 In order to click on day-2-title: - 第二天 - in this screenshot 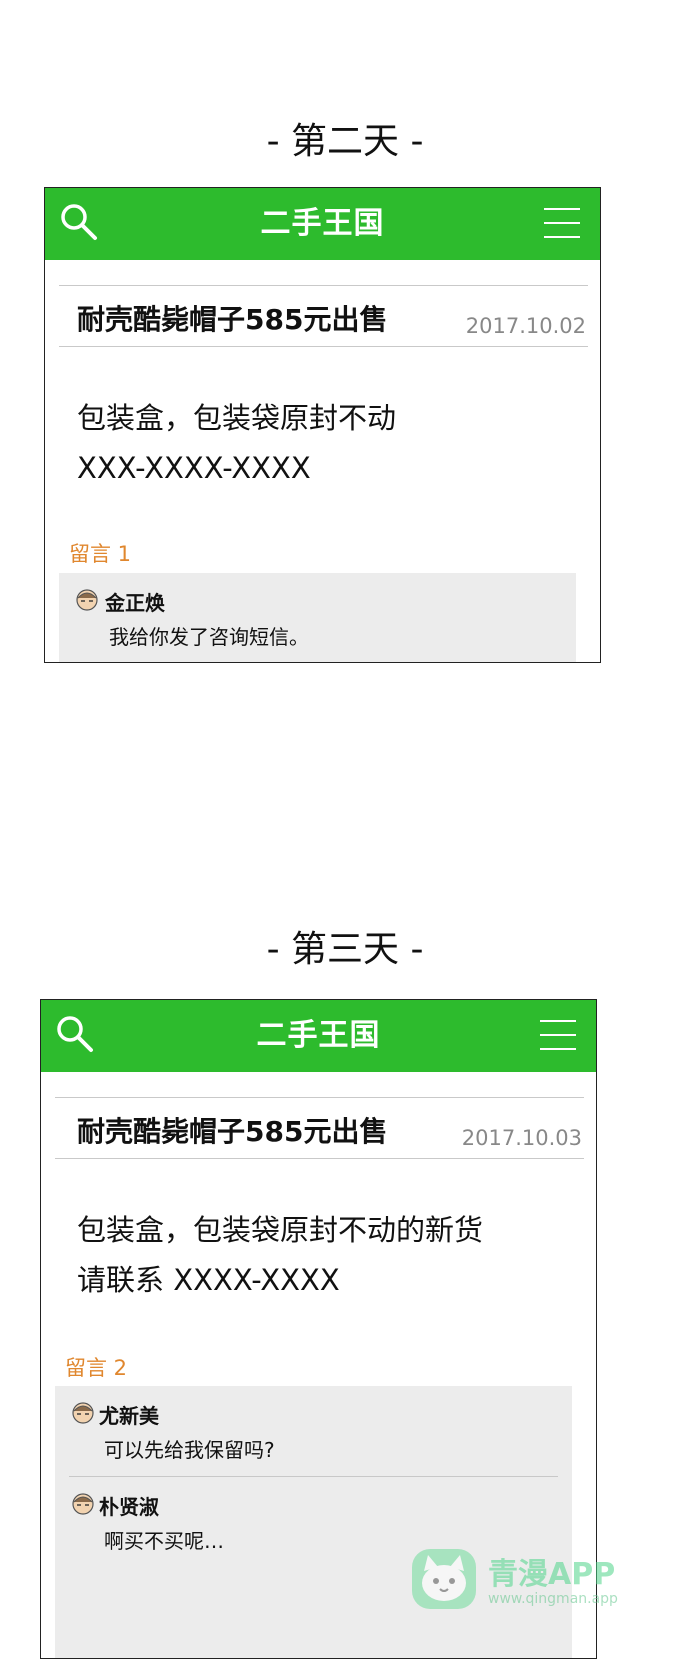, I will do `click(345, 141)`.